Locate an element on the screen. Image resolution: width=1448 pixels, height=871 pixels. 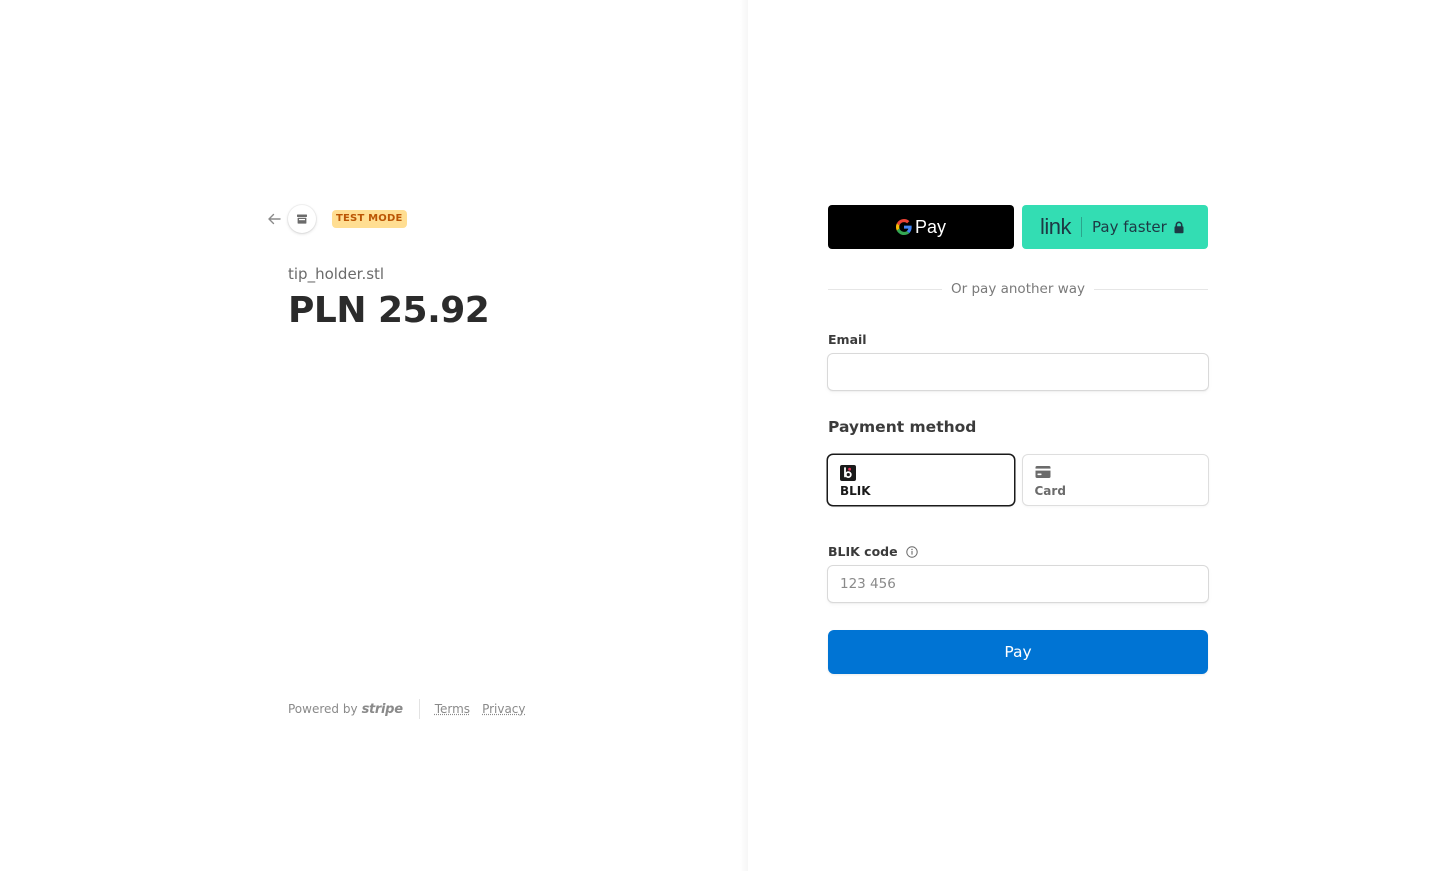
blik-code-input is located at coordinates (1018, 584).